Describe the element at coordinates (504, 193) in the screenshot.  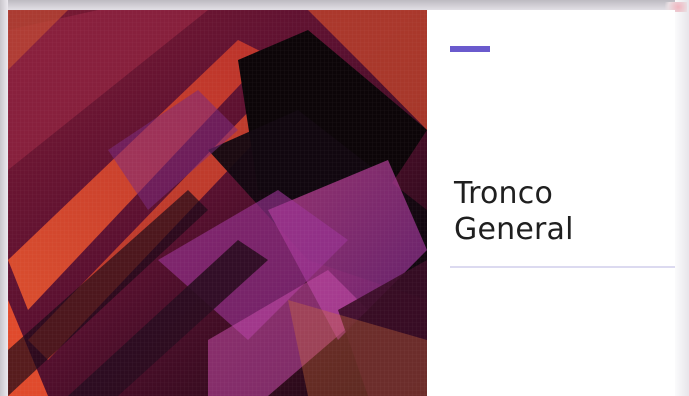
I see `slide-title-line-1: Tronco` at that location.